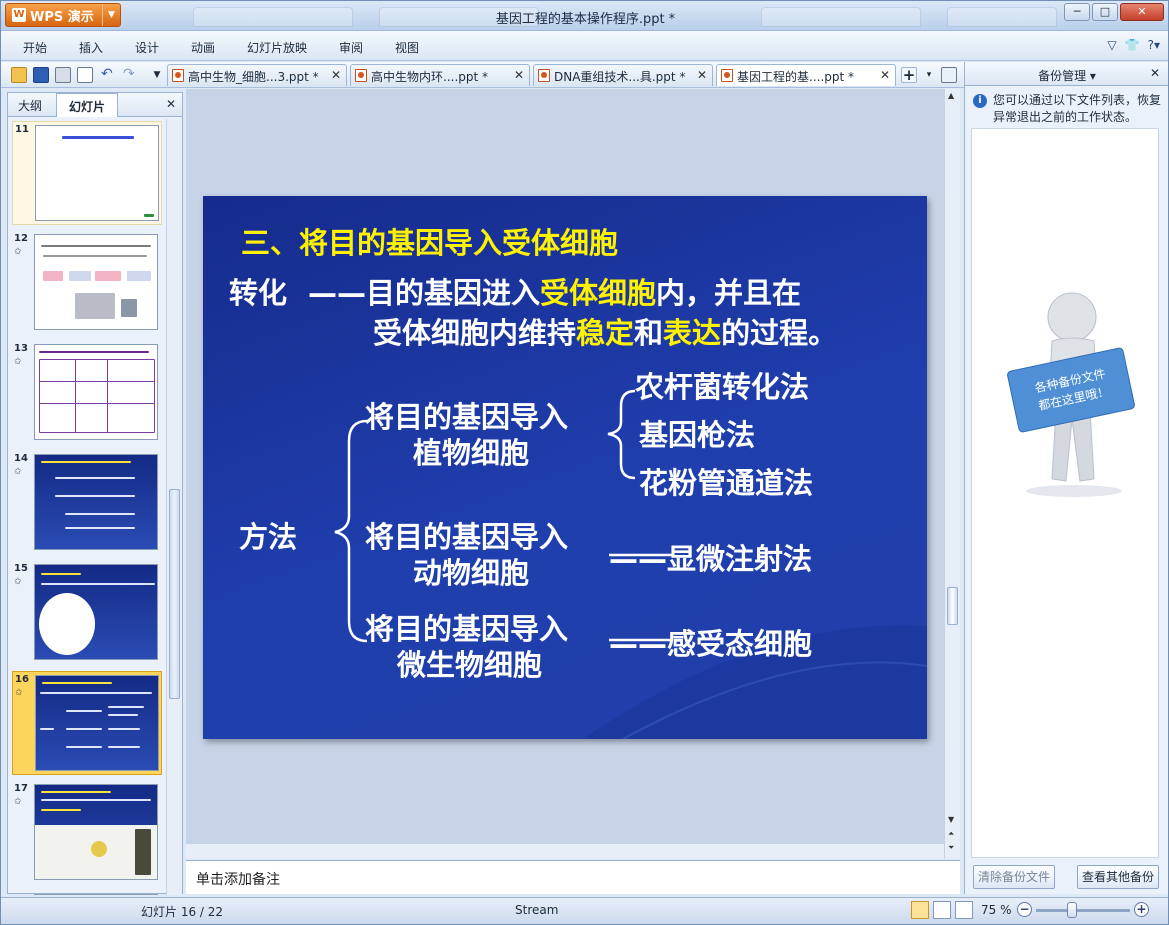 The height and width of the screenshot is (925, 1169). What do you see at coordinates (63, 75) in the screenshot?
I see `print-icon` at bounding box center [63, 75].